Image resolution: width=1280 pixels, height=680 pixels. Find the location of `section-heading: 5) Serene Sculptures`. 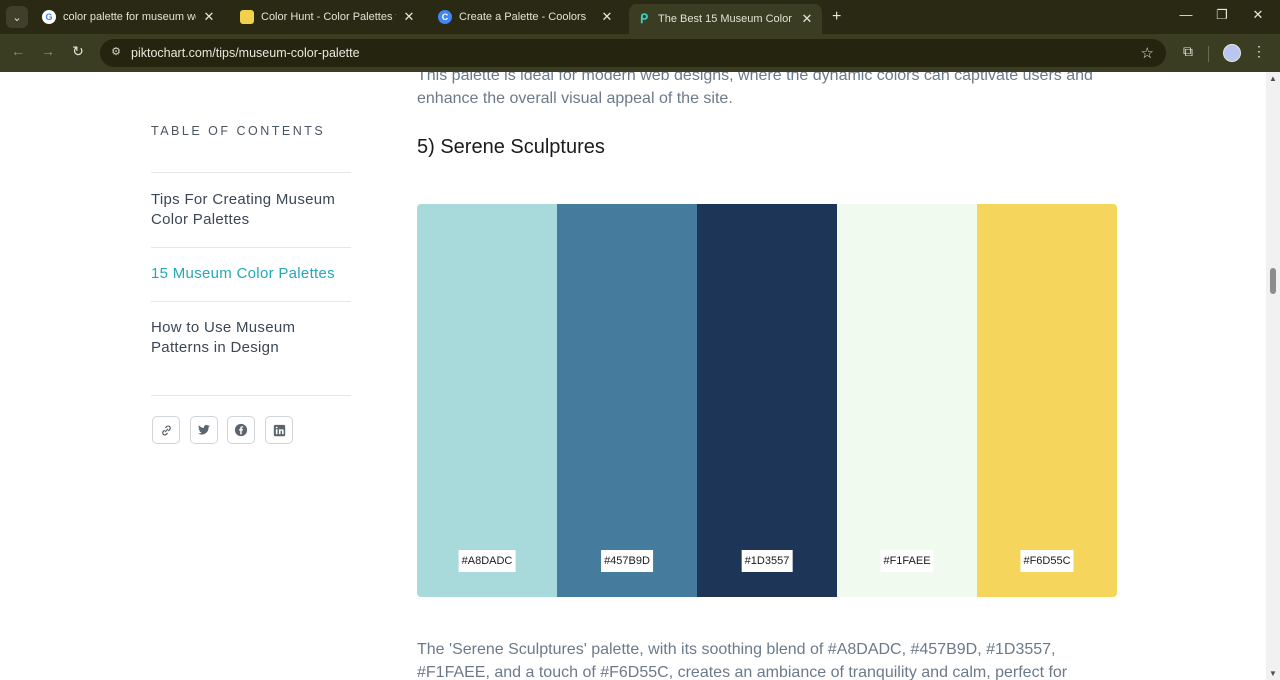

section-heading: 5) Serene Sculptures is located at coordinates (511, 147).